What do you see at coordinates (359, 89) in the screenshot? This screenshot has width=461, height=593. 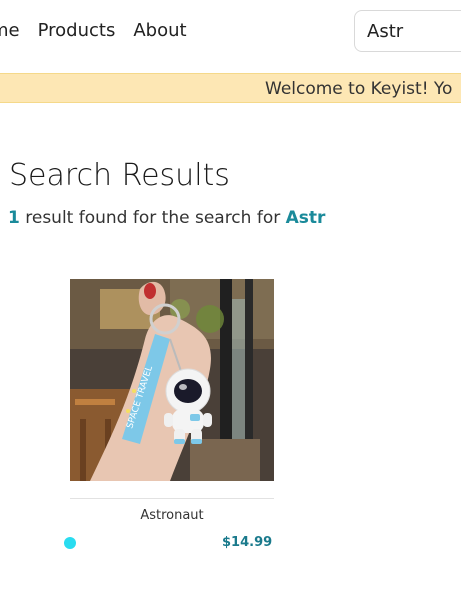 I see `welcome-banner-text: Welcome to Keyist! Yo` at bounding box center [359, 89].